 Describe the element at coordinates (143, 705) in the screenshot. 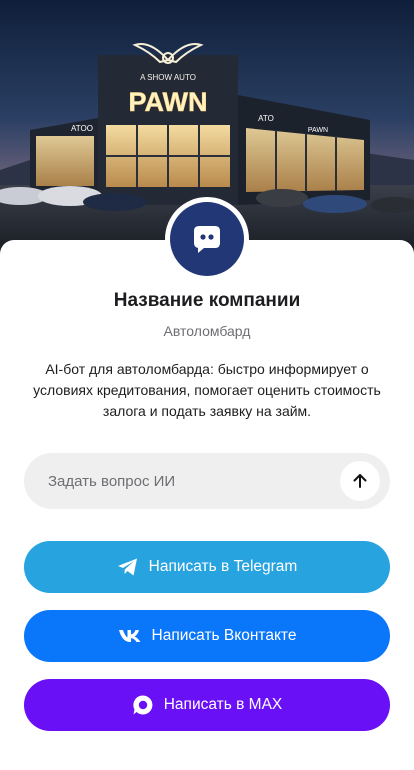

I see `max-icon` at that location.